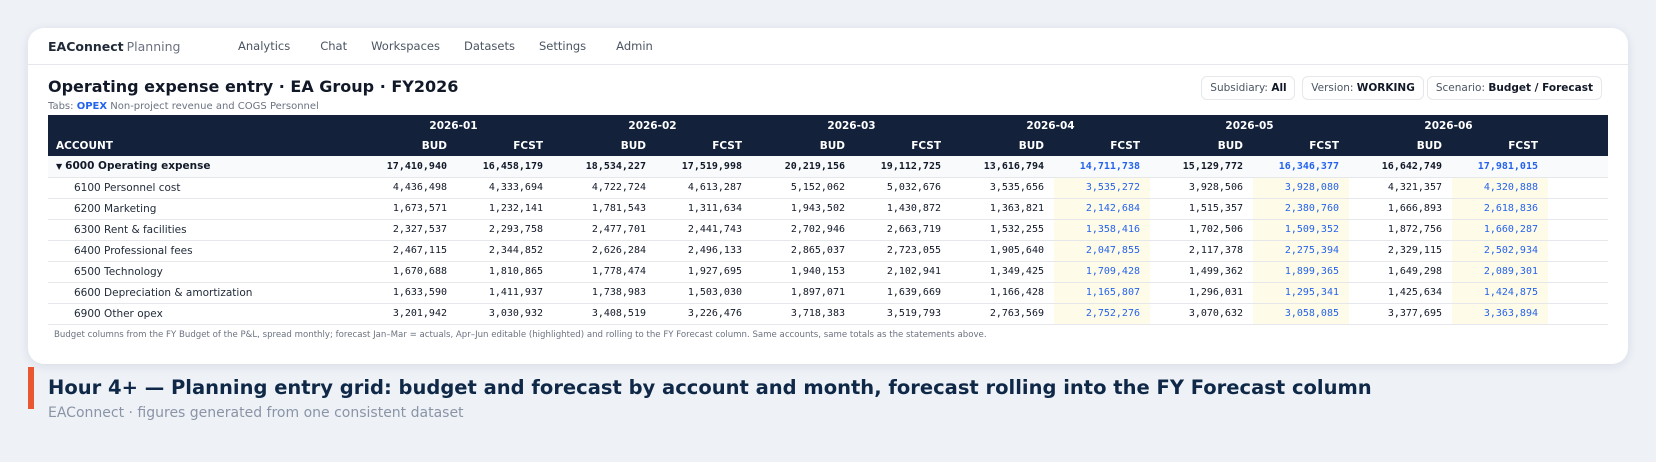  What do you see at coordinates (803, 209) in the screenshot?
I see `bud-cell: 1,943,502` at bounding box center [803, 209].